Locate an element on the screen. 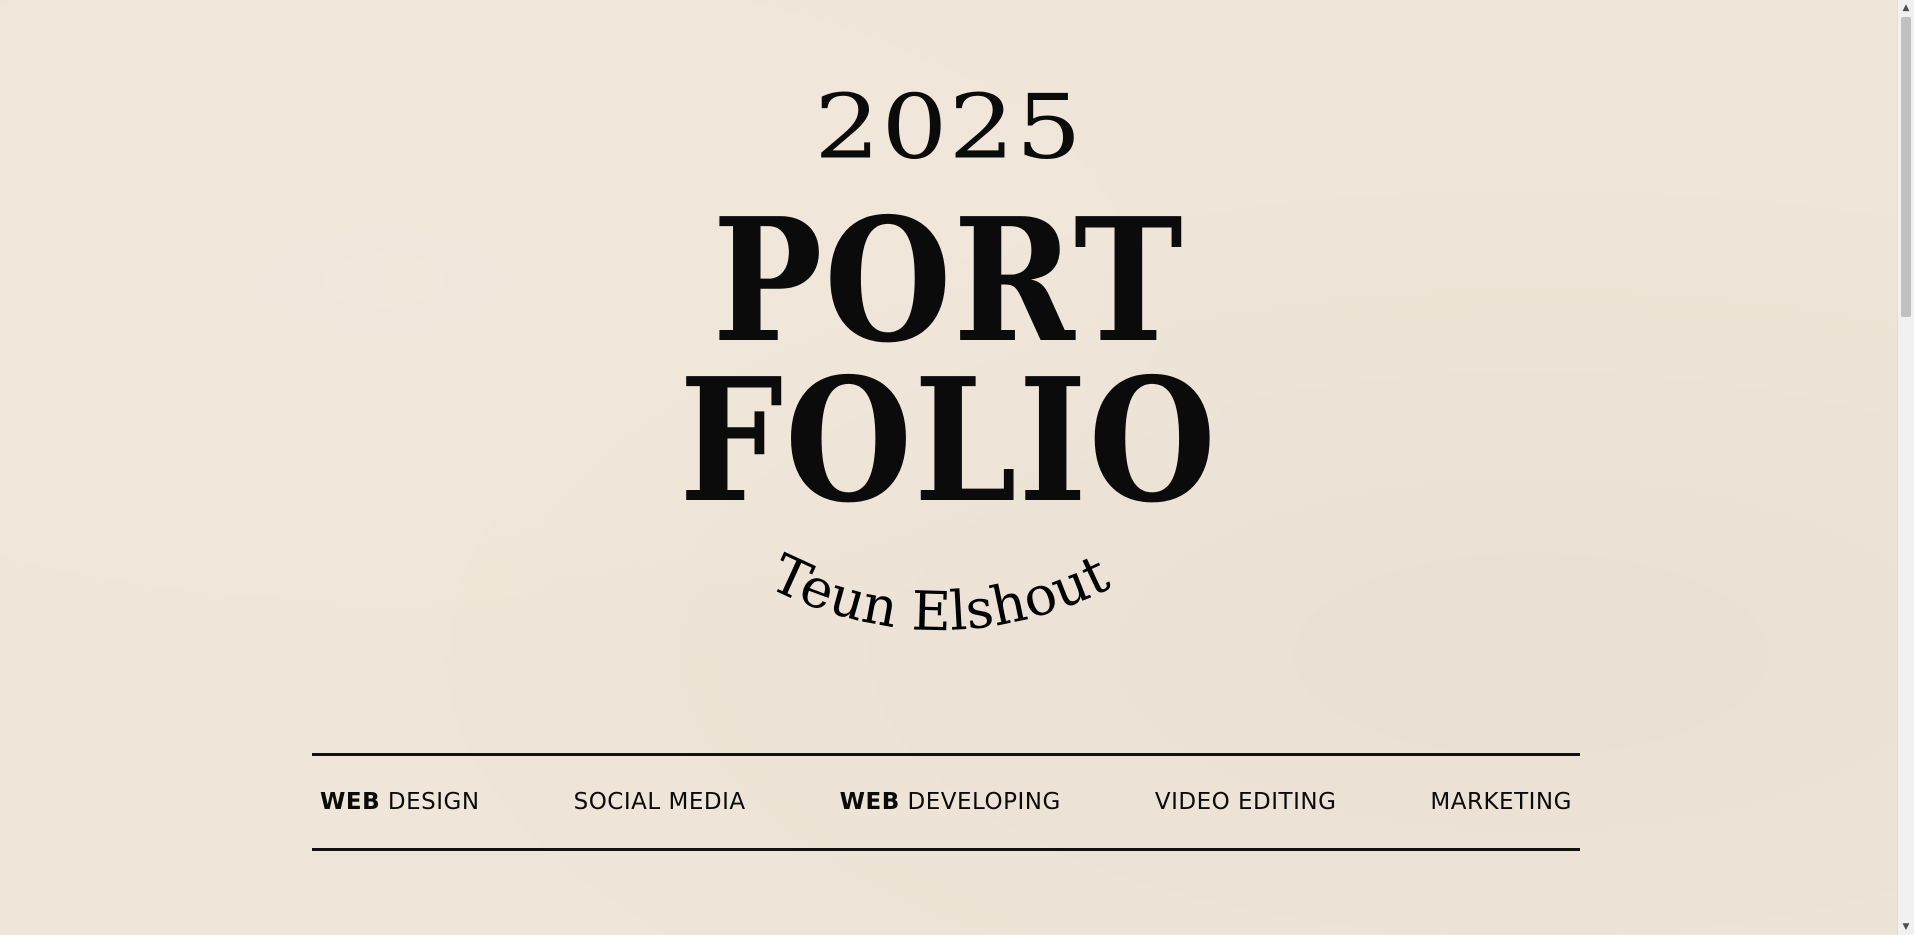  vertical-scrollbar: ▲ ▼ is located at coordinates (1905, 467).